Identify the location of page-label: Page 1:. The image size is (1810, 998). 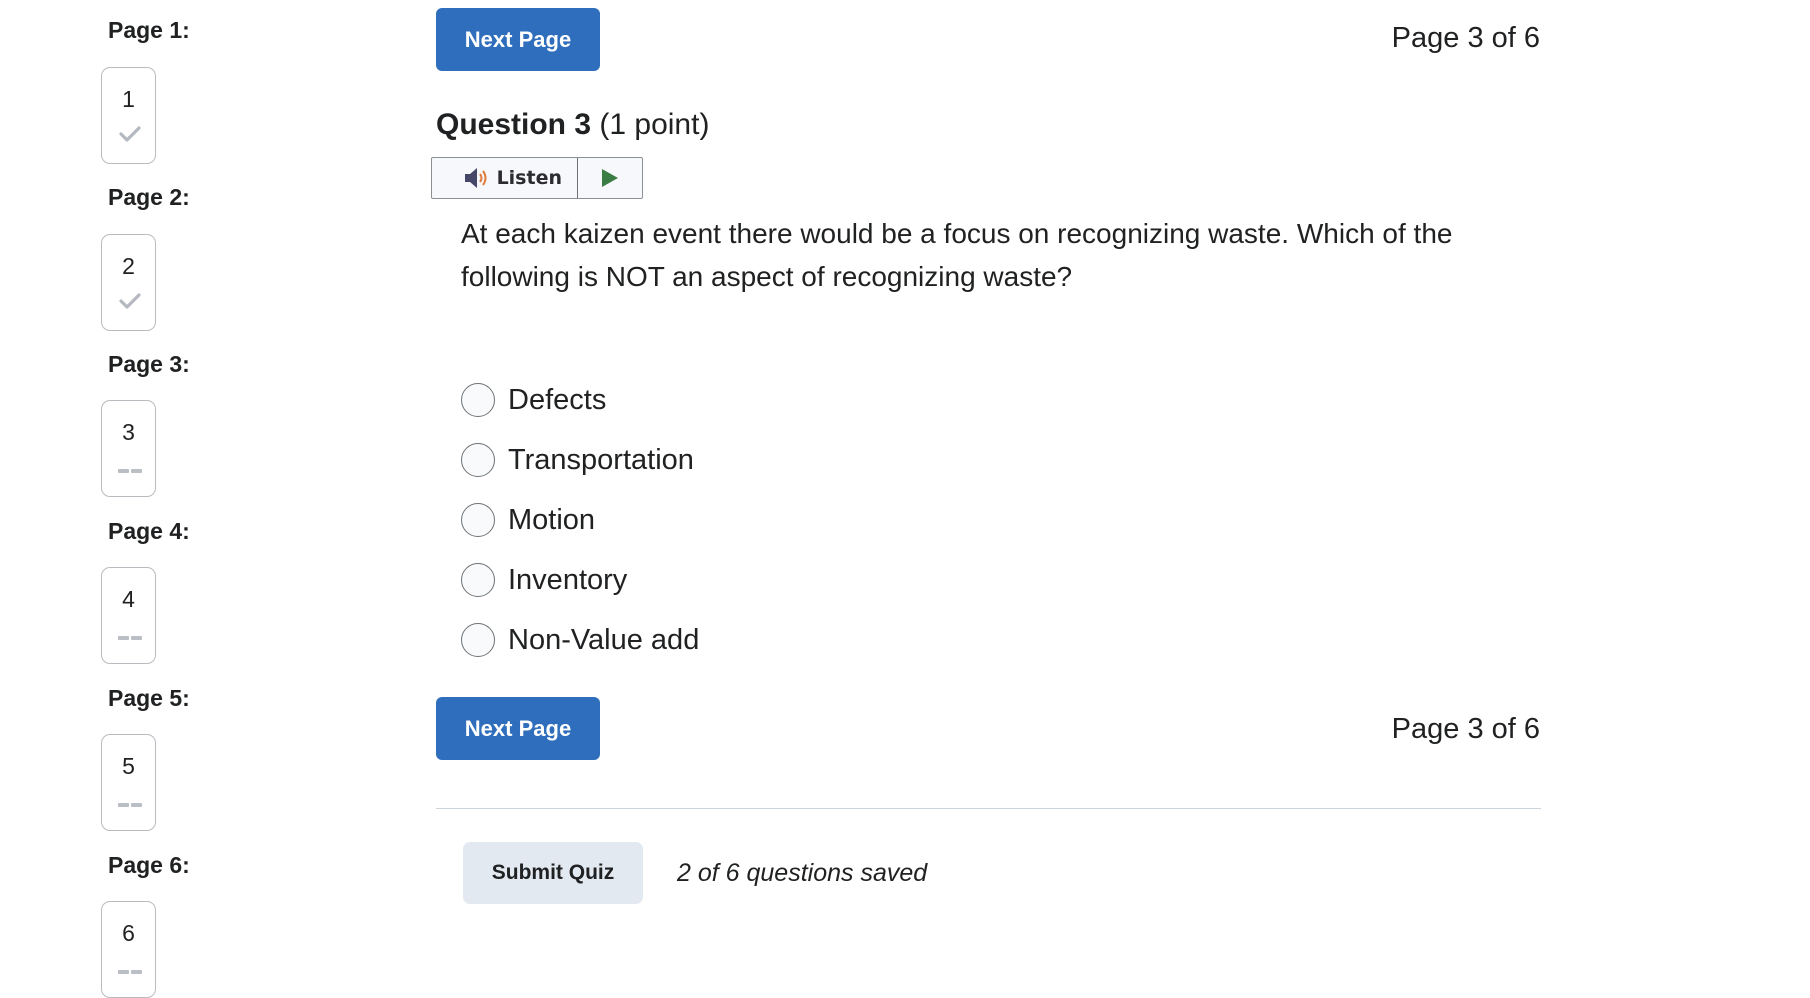
(149, 30).